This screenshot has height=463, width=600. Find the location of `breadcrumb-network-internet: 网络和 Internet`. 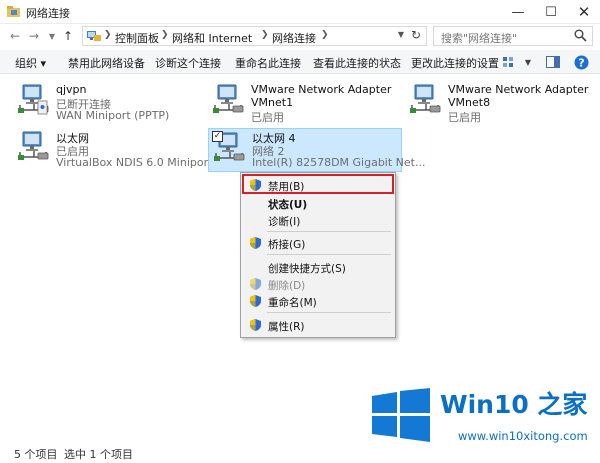

breadcrumb-network-internet: 网络和 Internet is located at coordinates (212, 38).